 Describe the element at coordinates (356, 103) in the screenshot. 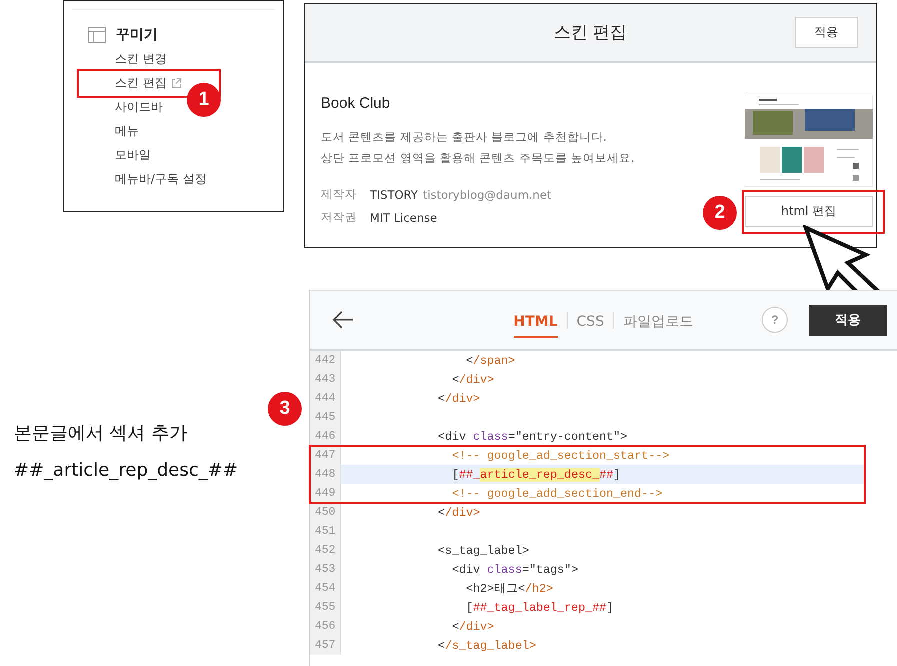

I see `skin-name: Book Club` at that location.